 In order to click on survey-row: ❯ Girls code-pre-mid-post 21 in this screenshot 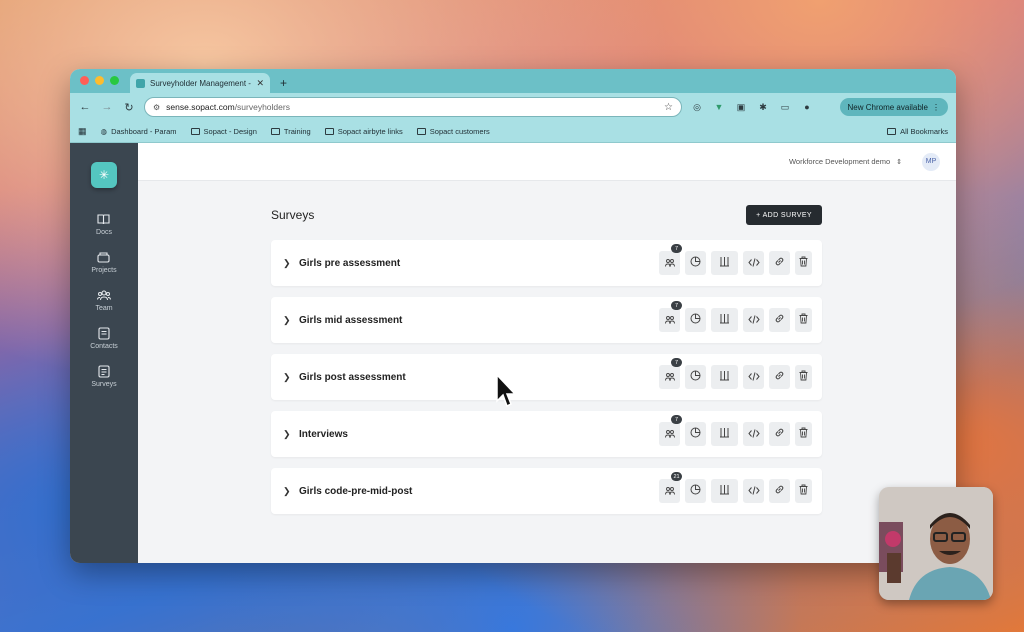, I will do `click(546, 491)`.